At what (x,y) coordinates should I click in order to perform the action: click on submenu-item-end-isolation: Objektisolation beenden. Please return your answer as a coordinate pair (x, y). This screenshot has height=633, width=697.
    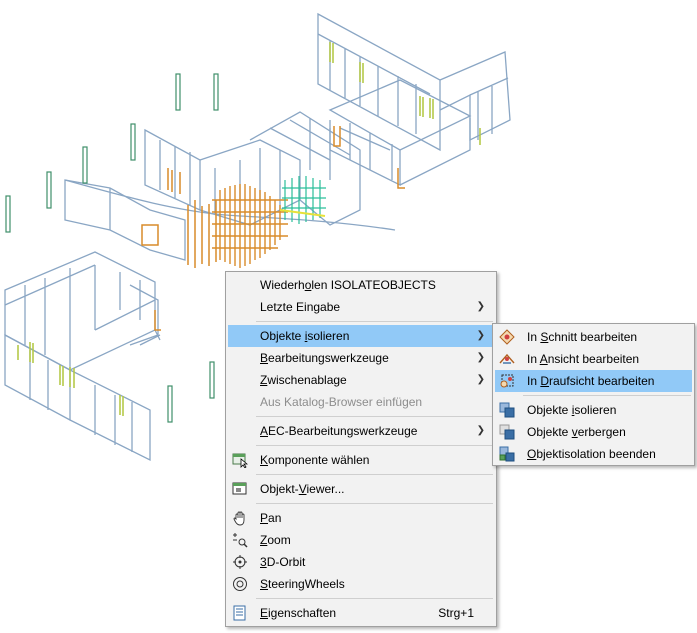
    Looking at the image, I should click on (593, 454).